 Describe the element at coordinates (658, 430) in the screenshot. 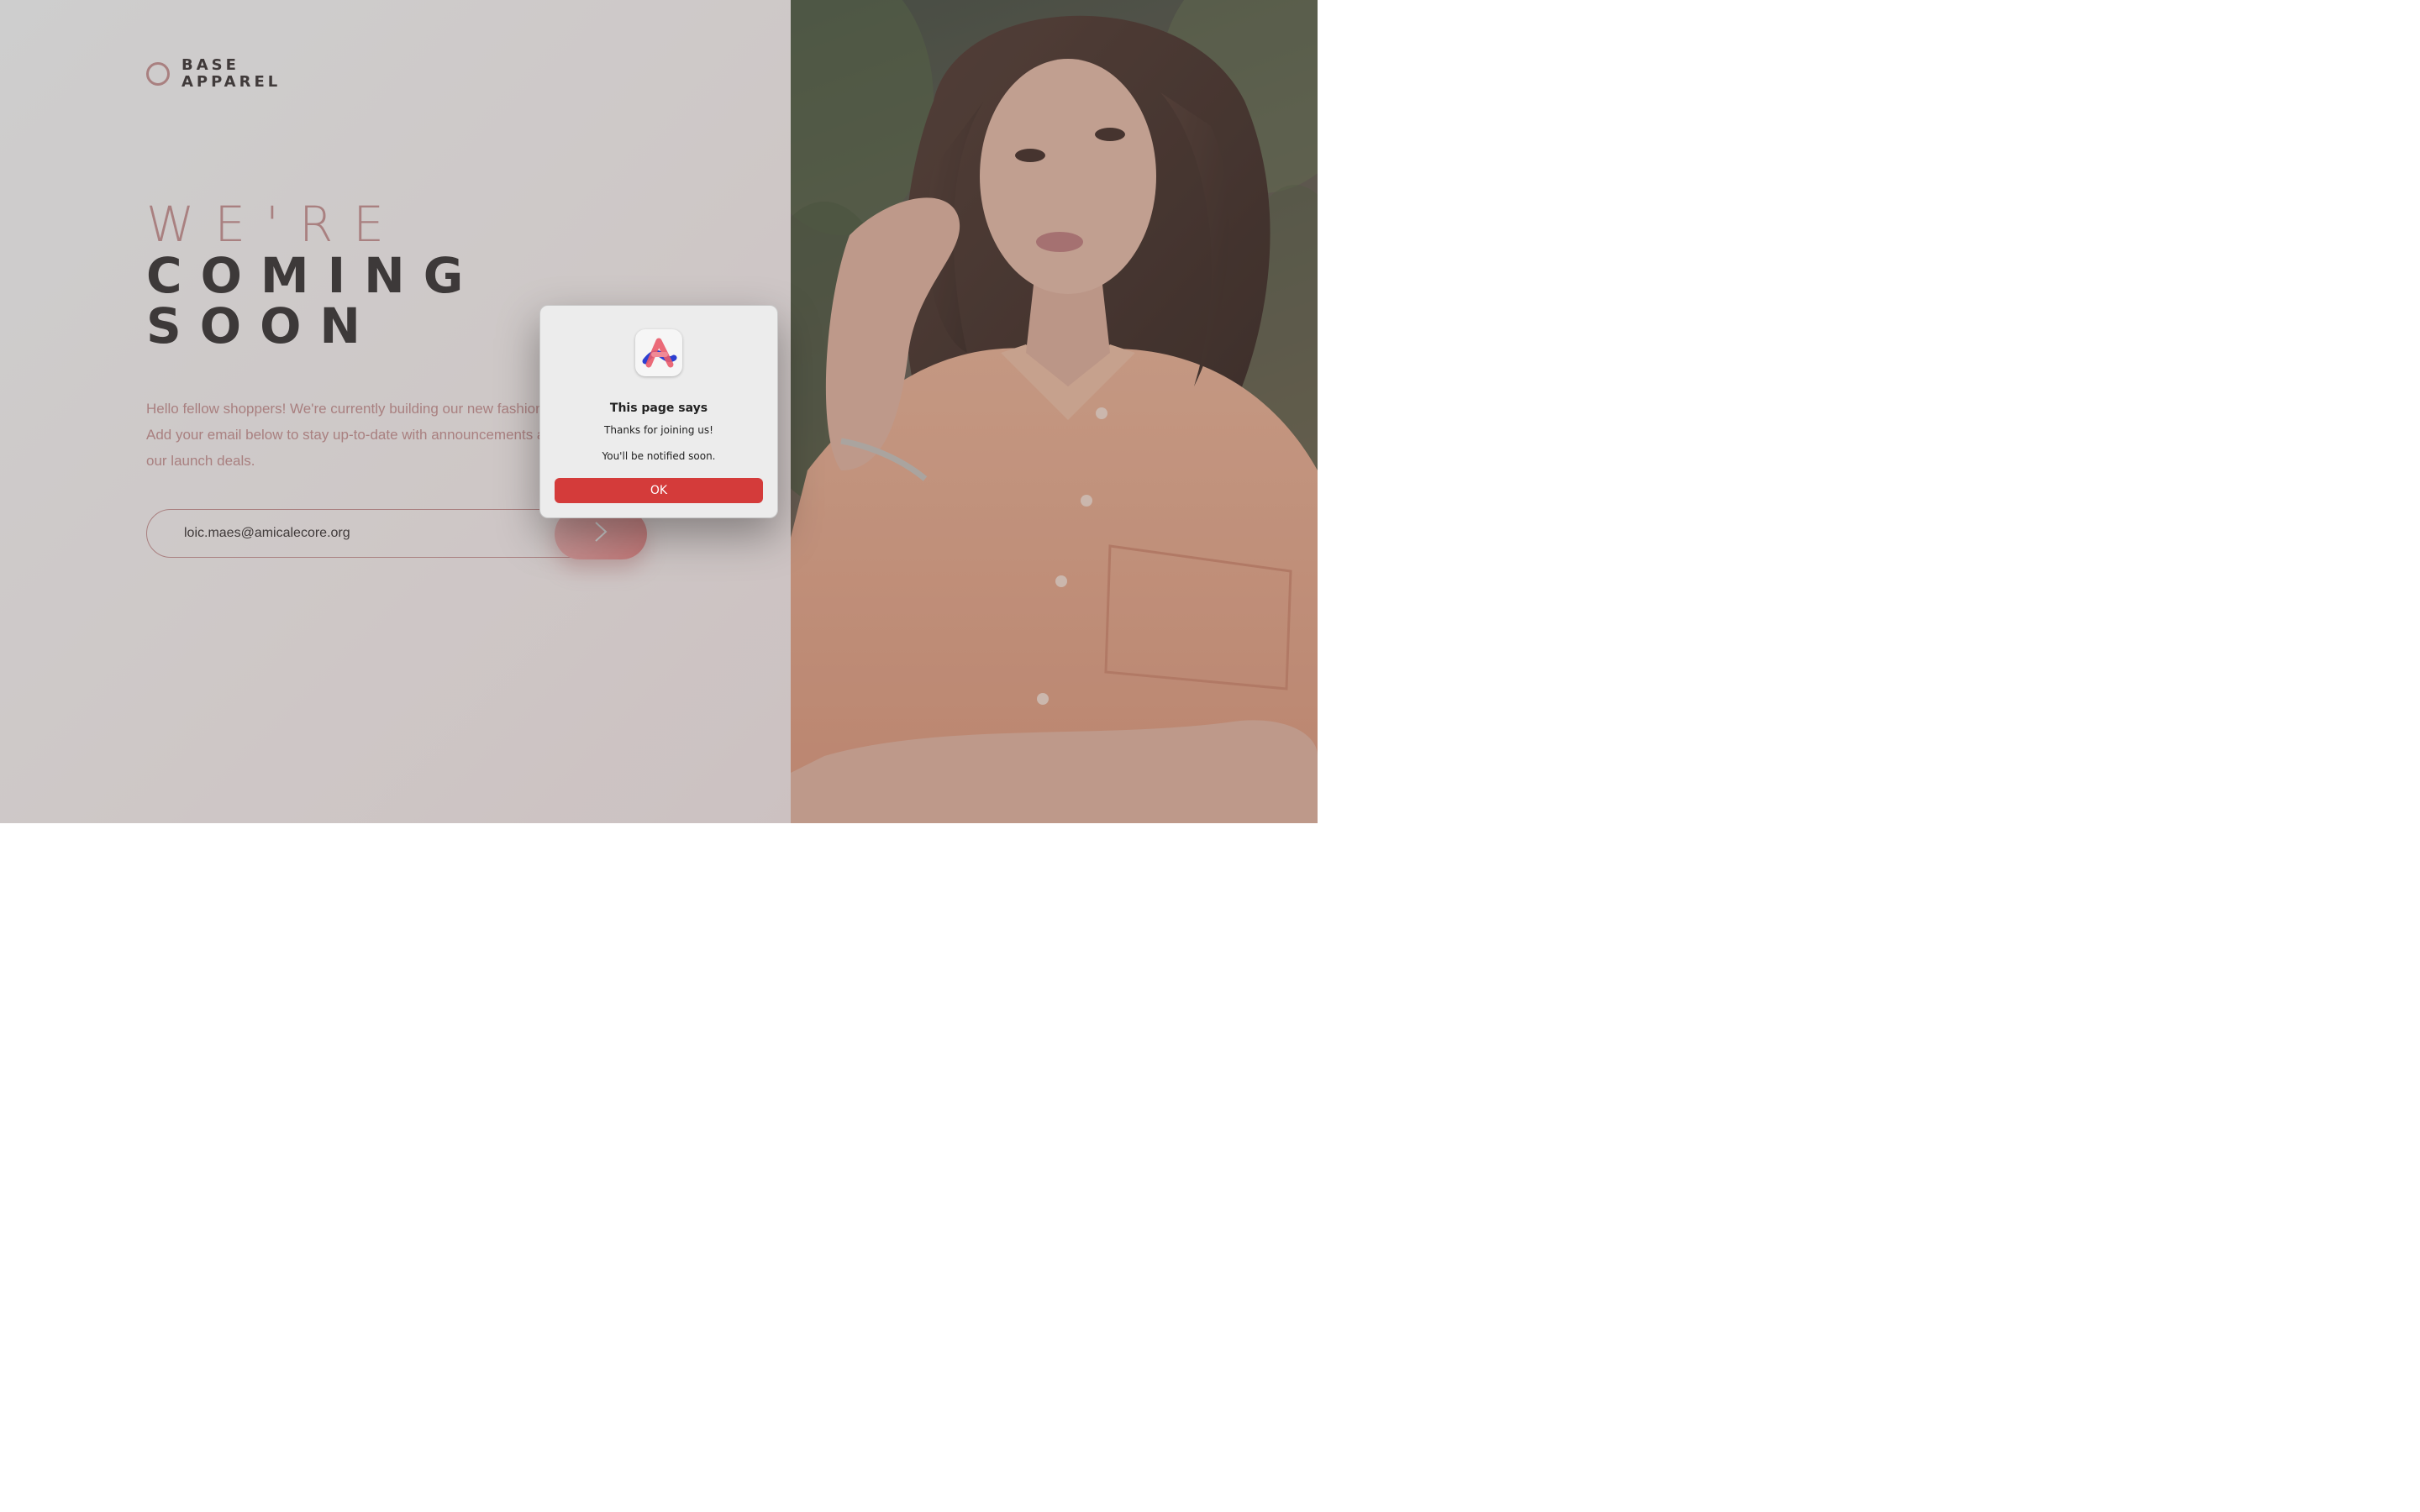

I see `dialog-message-line1: Thanks for joining us!` at that location.